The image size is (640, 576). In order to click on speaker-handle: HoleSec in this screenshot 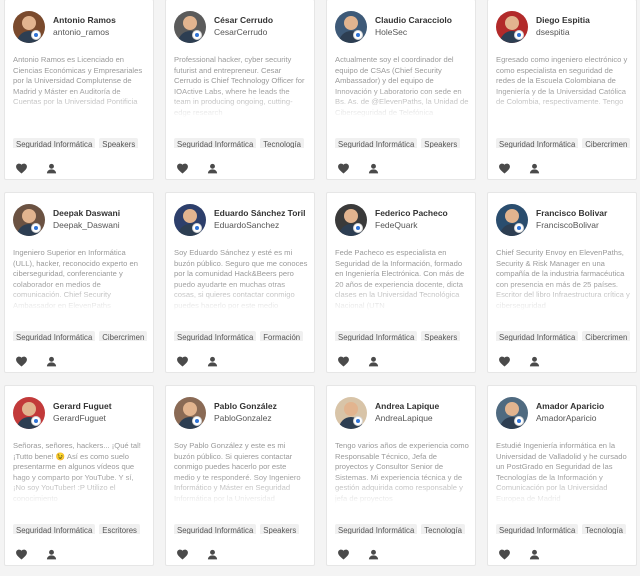, I will do `click(424, 32)`.